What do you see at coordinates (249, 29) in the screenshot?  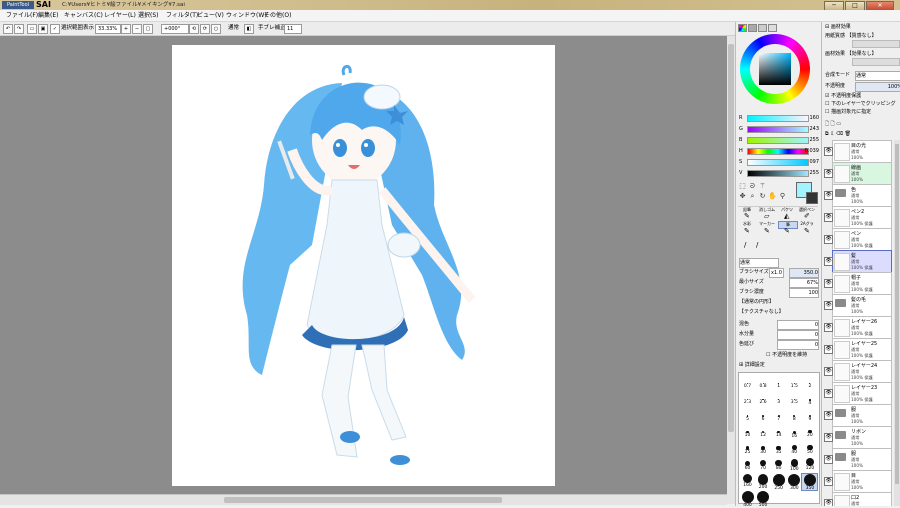 I see `flip-icon: ◧` at bounding box center [249, 29].